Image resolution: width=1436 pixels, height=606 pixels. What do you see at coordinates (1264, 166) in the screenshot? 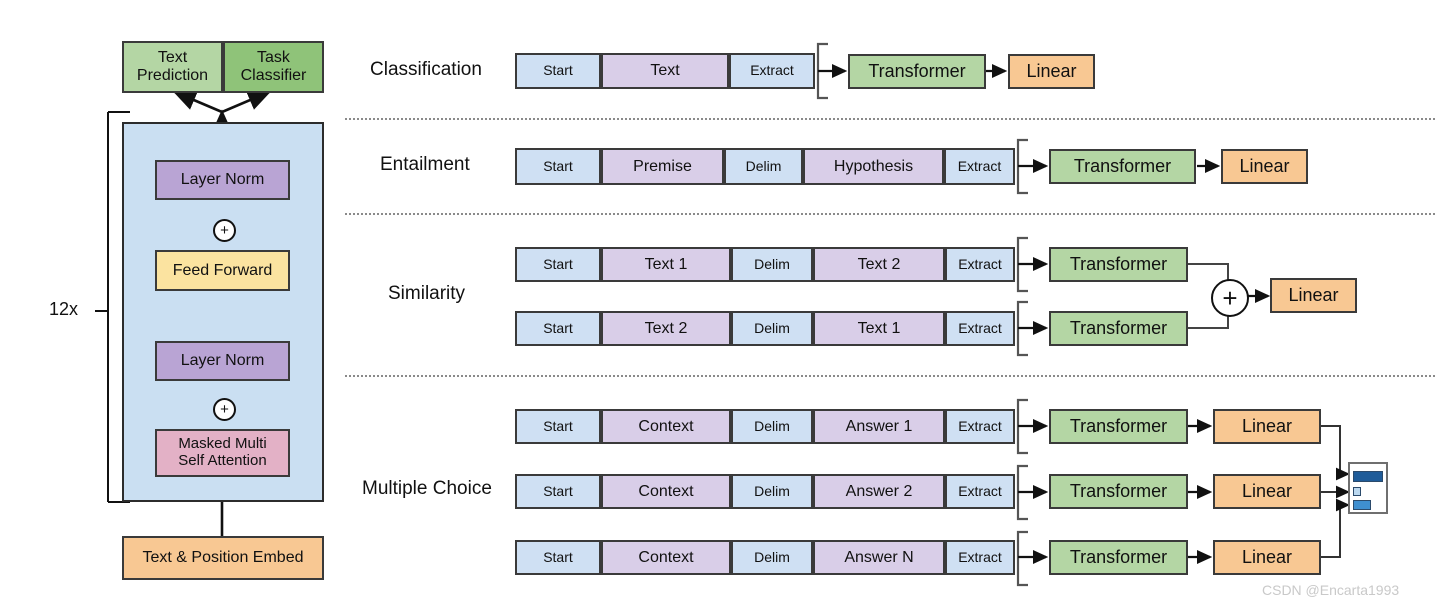
I see `linear-entailment: Linear` at bounding box center [1264, 166].